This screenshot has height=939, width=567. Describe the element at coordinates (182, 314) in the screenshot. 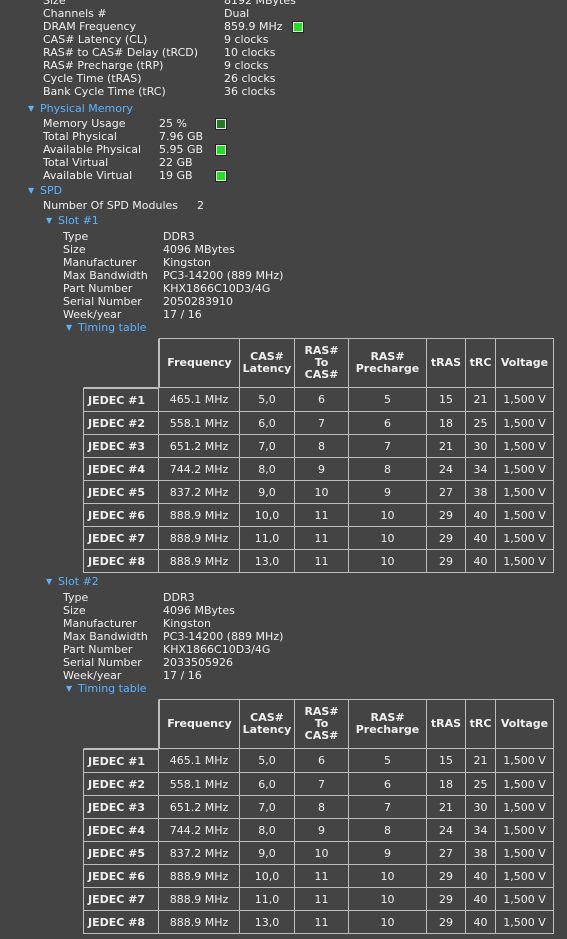

I see `property-value: 17 / 16` at that location.